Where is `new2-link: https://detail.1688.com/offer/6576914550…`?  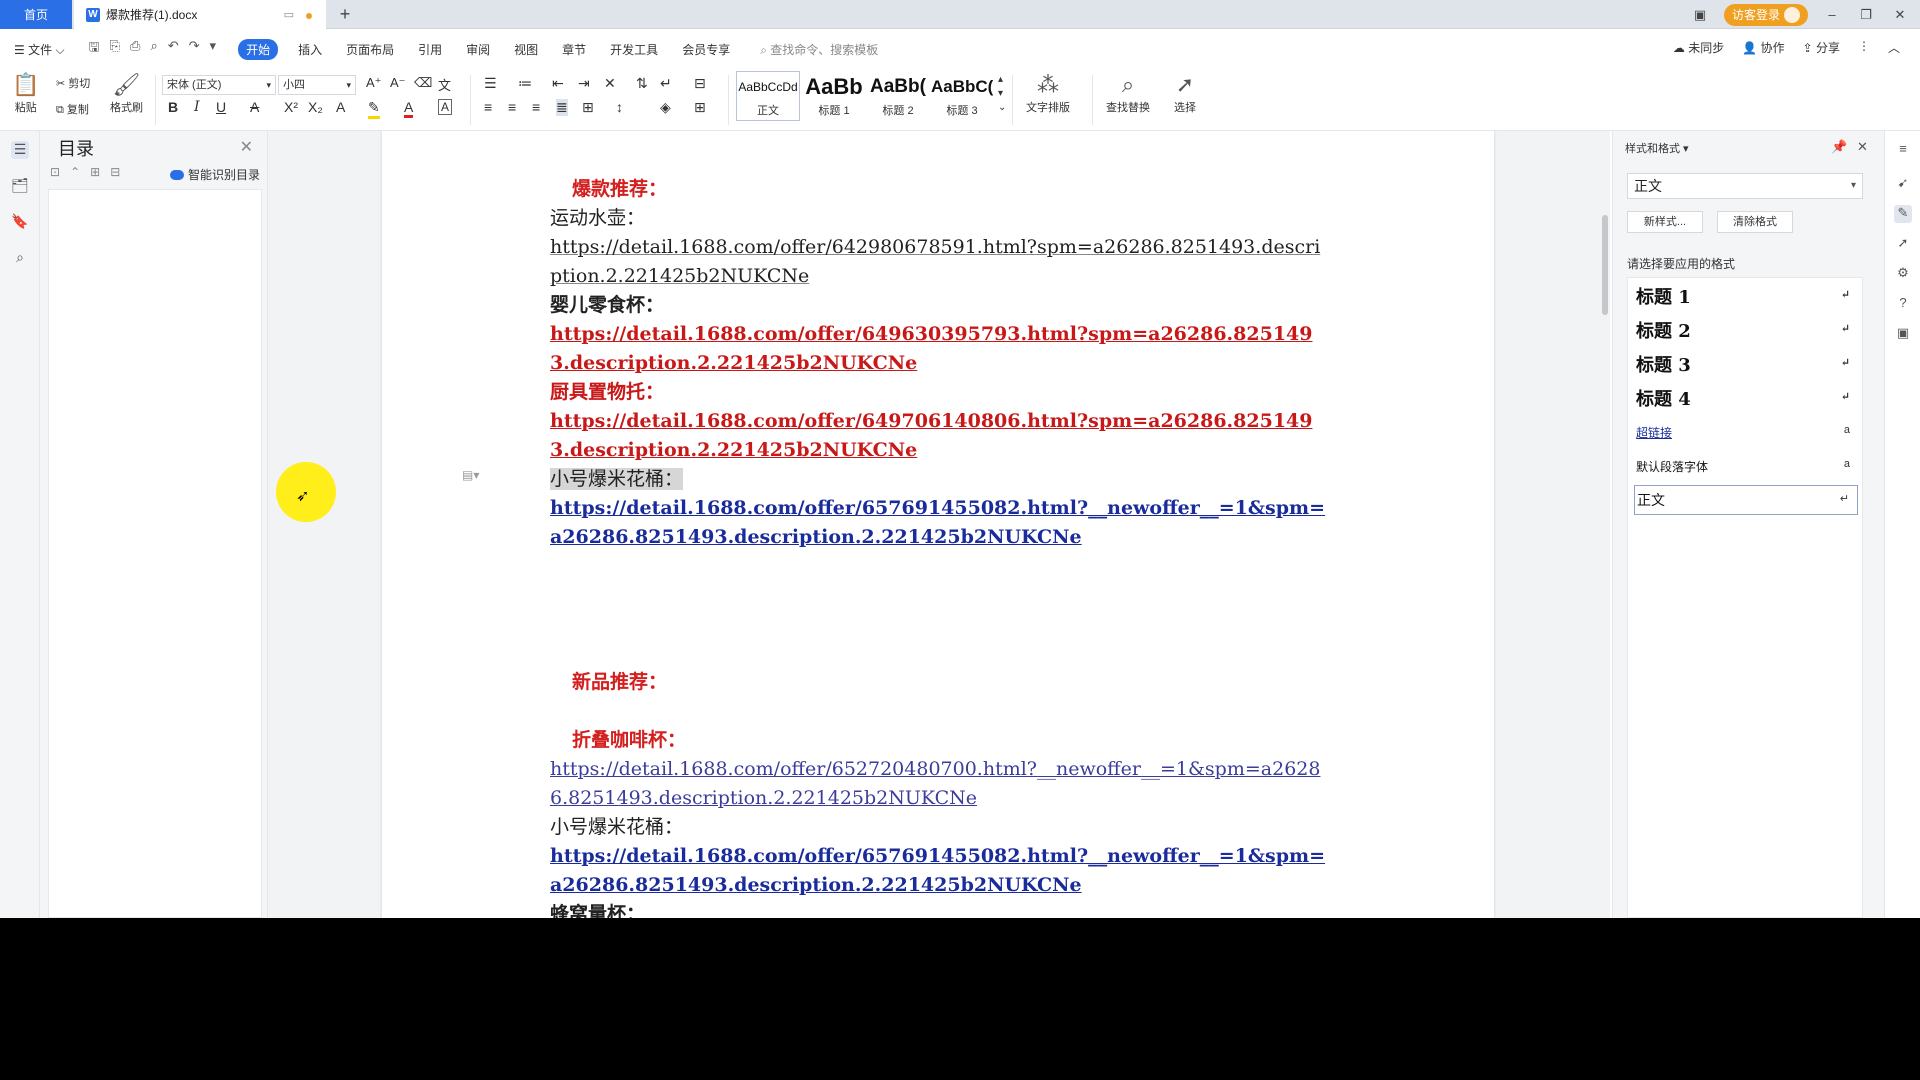
new2-link: https://detail.1688.com/offer/6576914550… is located at coordinates (940, 871).